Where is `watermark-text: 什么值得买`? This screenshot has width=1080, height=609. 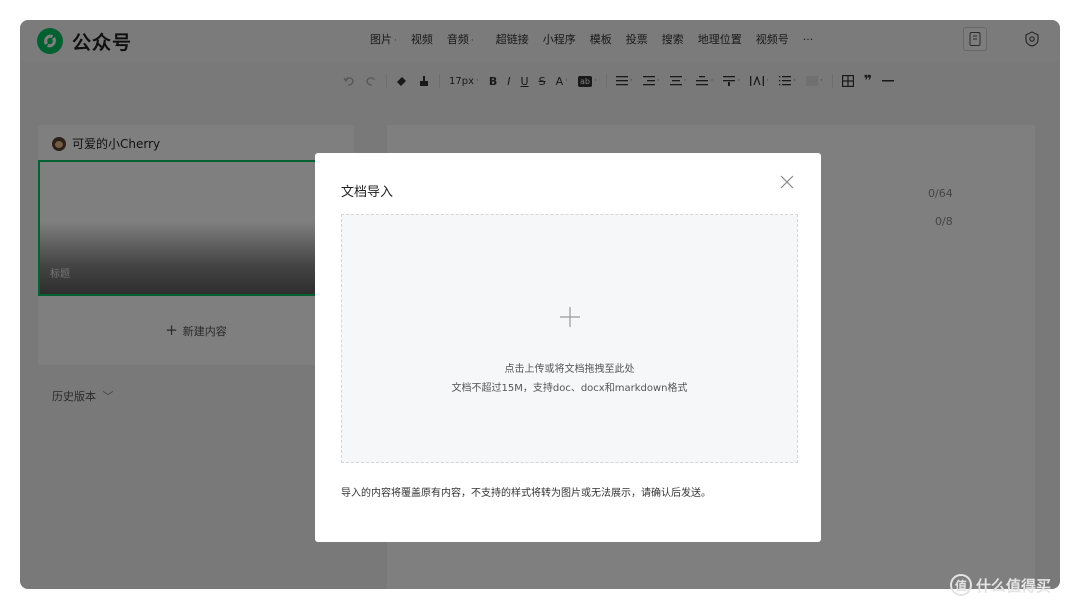 watermark-text: 什么值得买 is located at coordinates (1014, 585).